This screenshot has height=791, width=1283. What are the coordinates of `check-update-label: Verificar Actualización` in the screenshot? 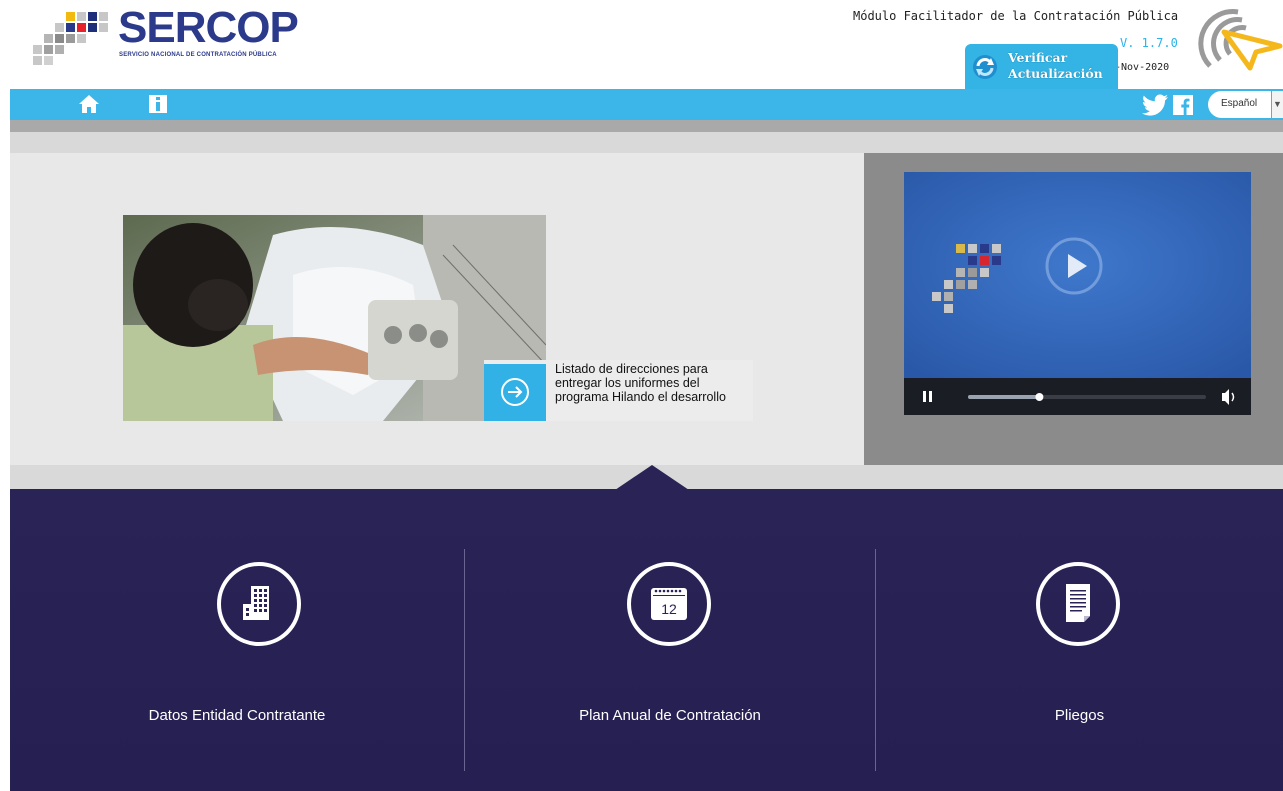 It's located at (1055, 66).